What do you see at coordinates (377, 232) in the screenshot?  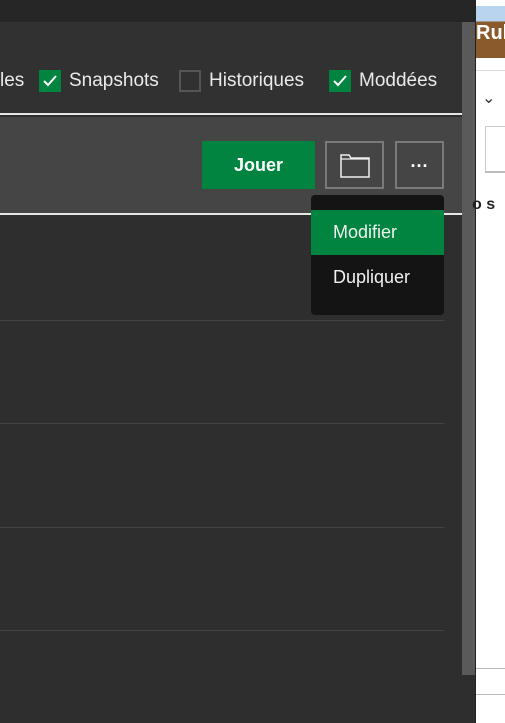 I see `menu-item-modifier: Modifier` at bounding box center [377, 232].